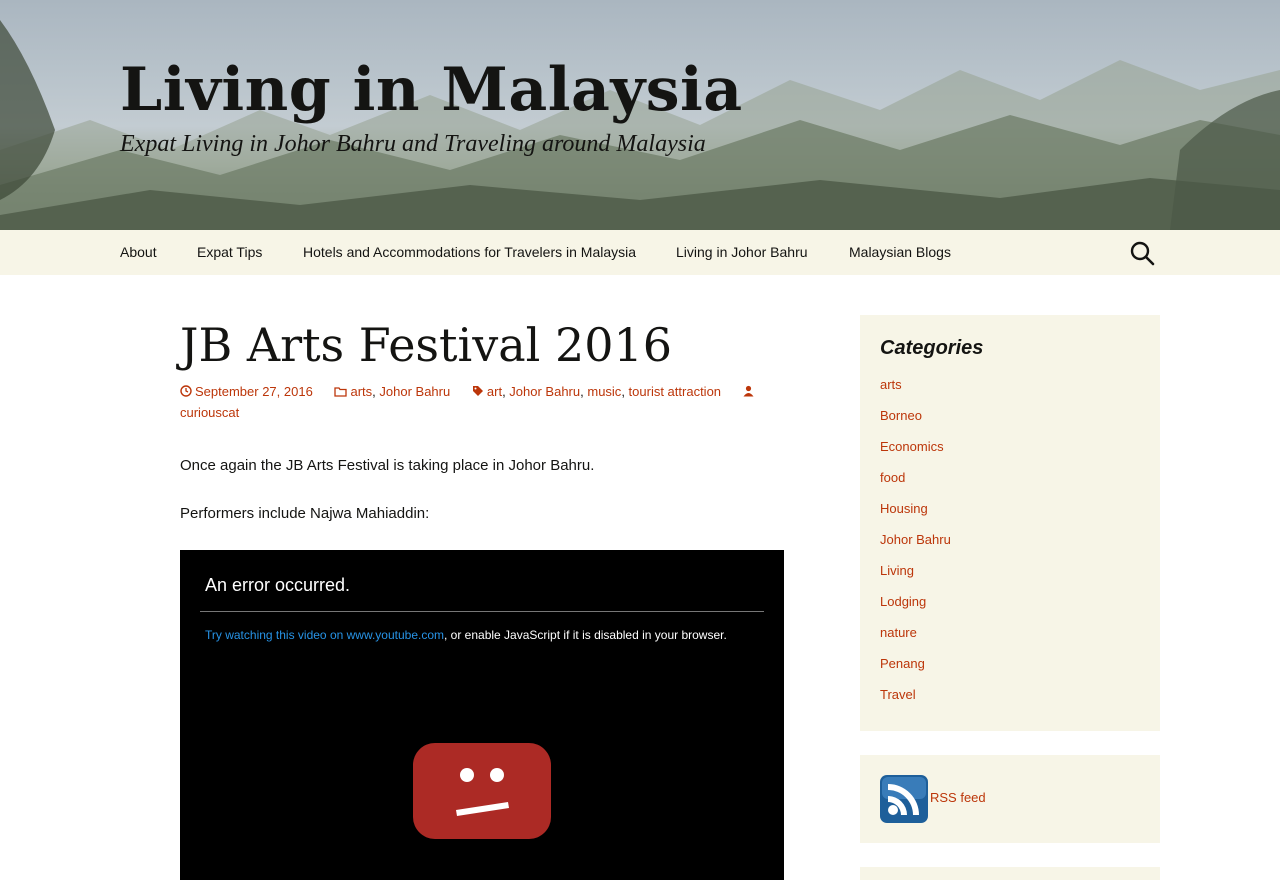 The height and width of the screenshot is (880, 1280). I want to click on category-item: Lodging, so click(915, 607).